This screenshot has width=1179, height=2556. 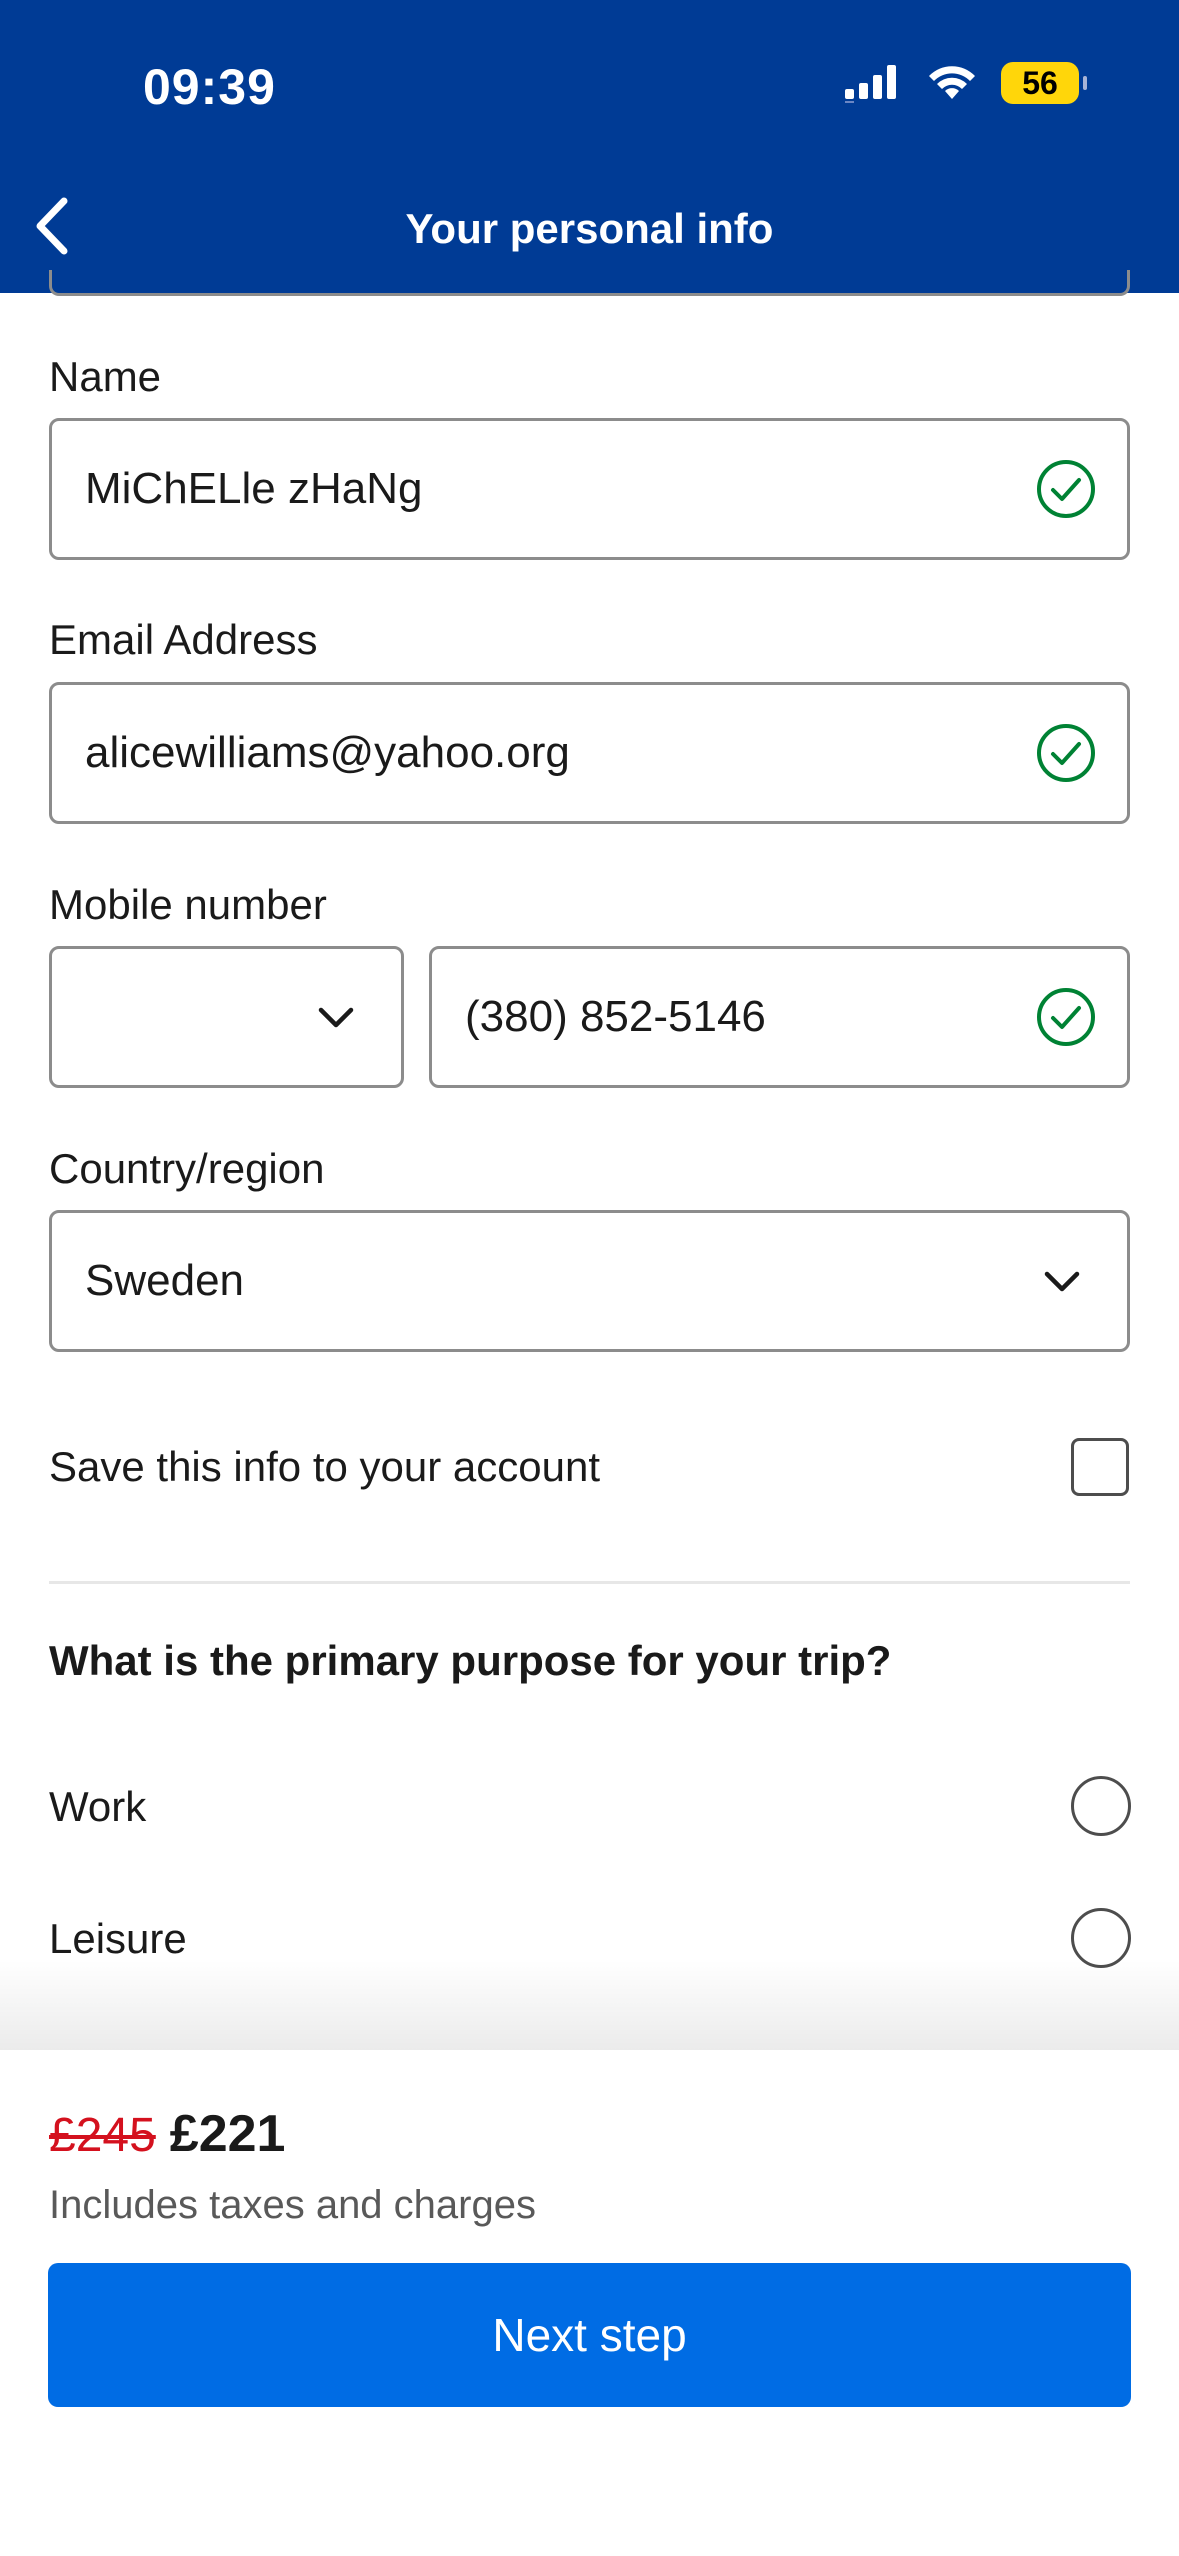 I want to click on save-info-label: Save this info to your account, so click(x=324, y=1466).